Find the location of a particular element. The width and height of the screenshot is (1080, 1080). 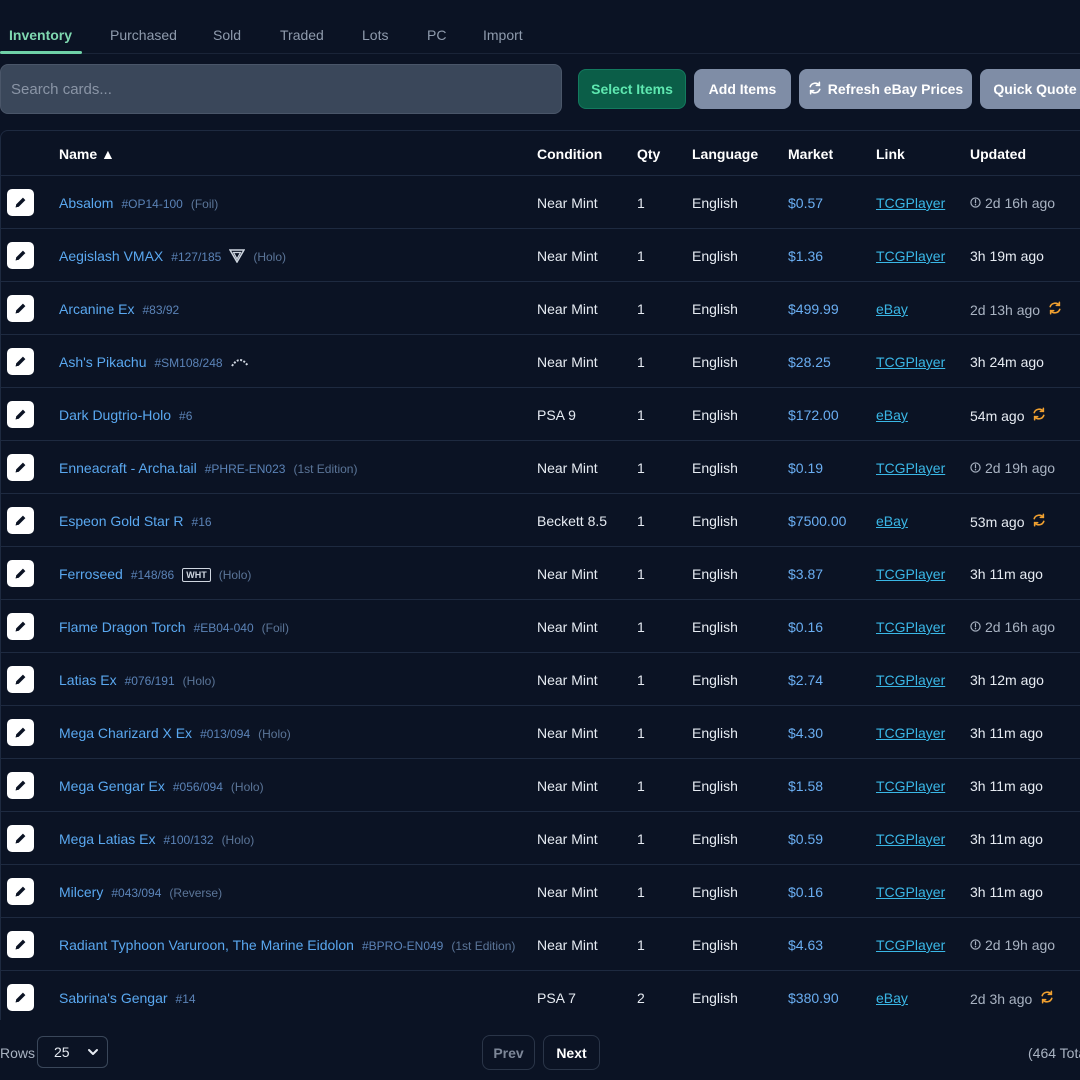

updated-cell: 3h 19m ago is located at coordinates (1007, 256).